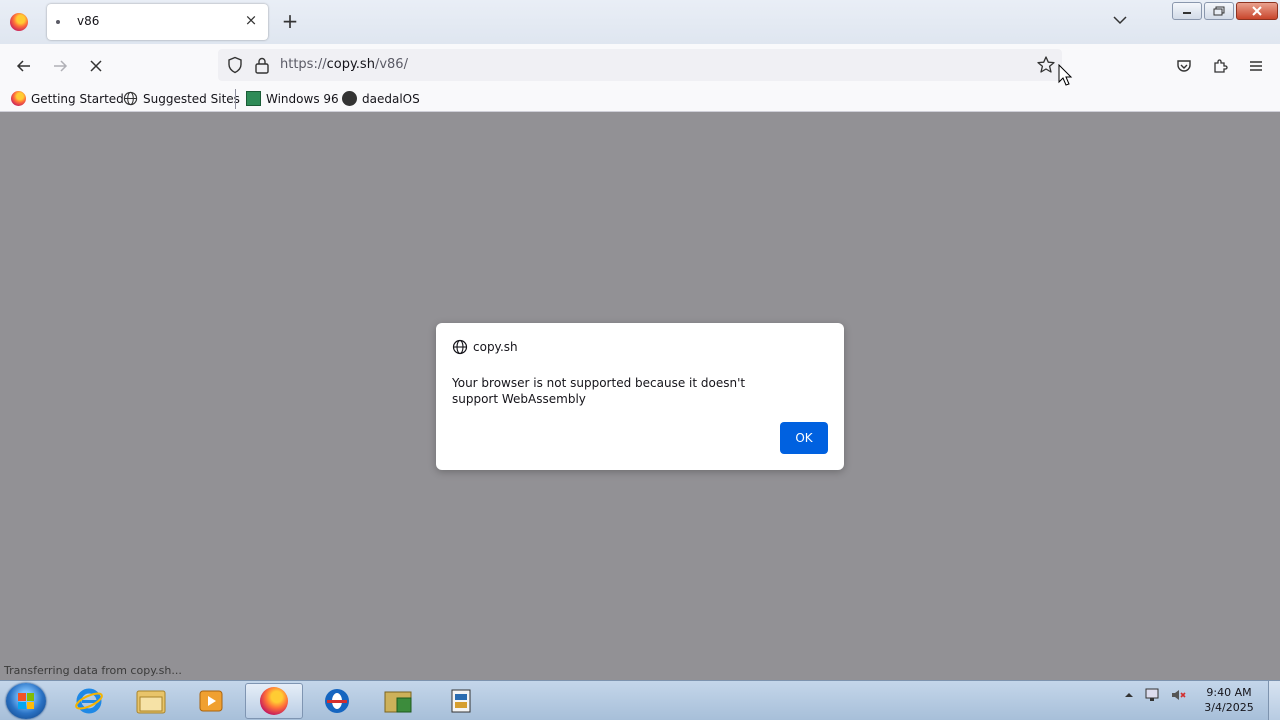  I want to click on pocket-button, so click(1184, 66).